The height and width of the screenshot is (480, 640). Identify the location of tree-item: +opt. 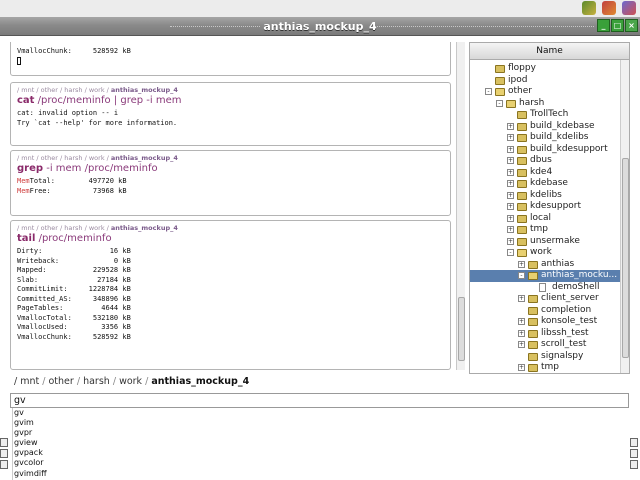
(545, 374).